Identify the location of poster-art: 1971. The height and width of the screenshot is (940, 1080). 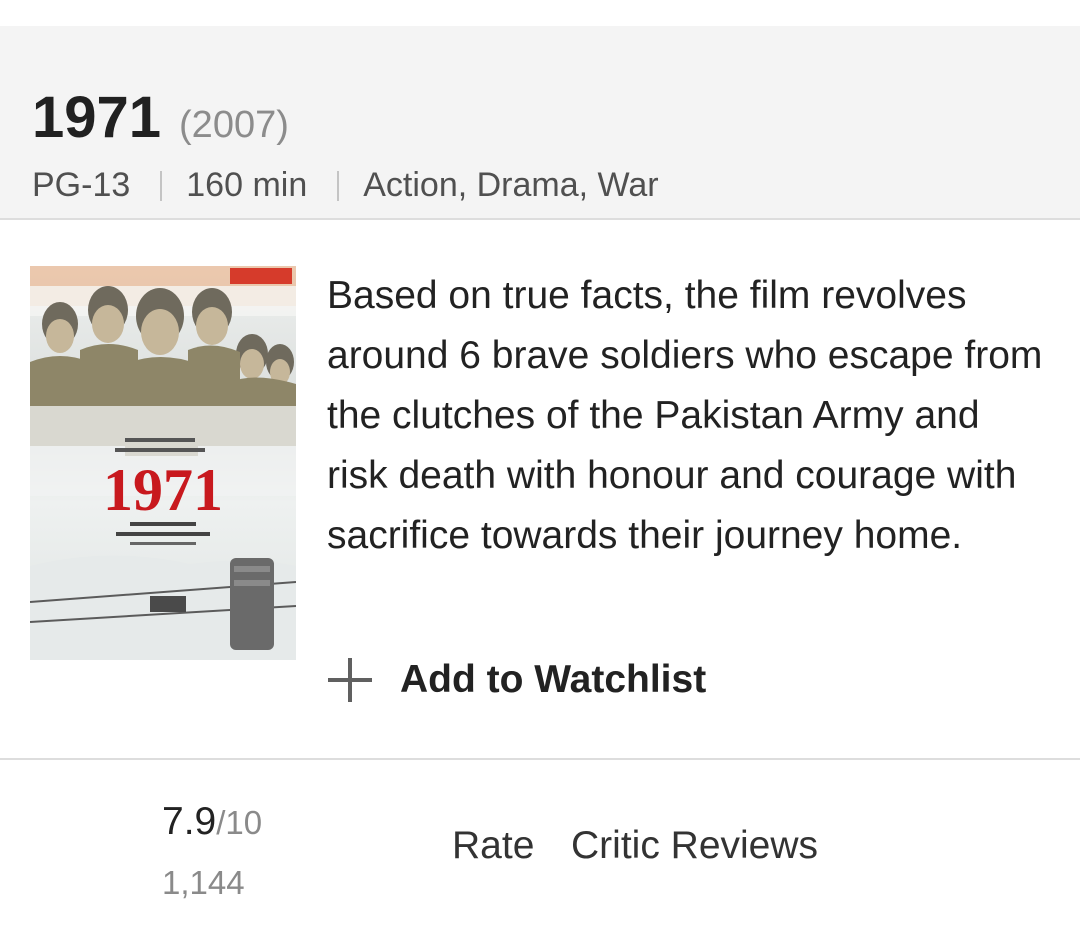
(163, 463).